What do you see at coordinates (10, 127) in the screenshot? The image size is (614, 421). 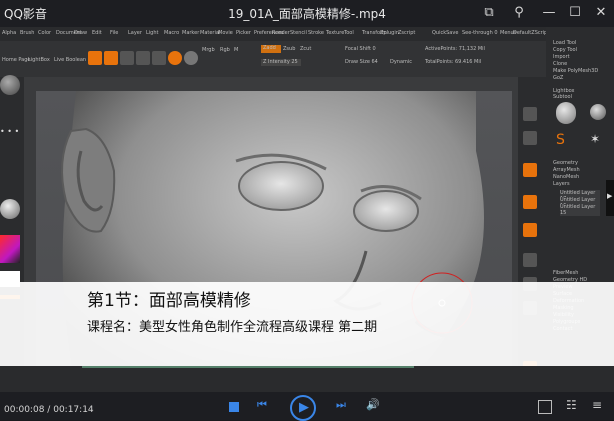 I see `stroke-dots-icon: • • •` at bounding box center [10, 127].